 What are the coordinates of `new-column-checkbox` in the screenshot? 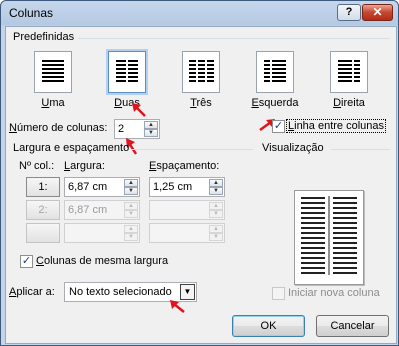 It's located at (278, 293).